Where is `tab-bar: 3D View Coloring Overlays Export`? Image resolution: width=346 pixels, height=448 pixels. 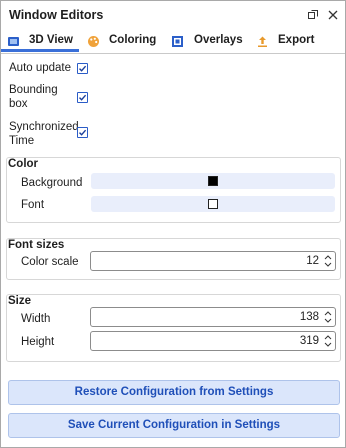
tab-bar: 3D View Coloring Overlays Export is located at coordinates (173, 41).